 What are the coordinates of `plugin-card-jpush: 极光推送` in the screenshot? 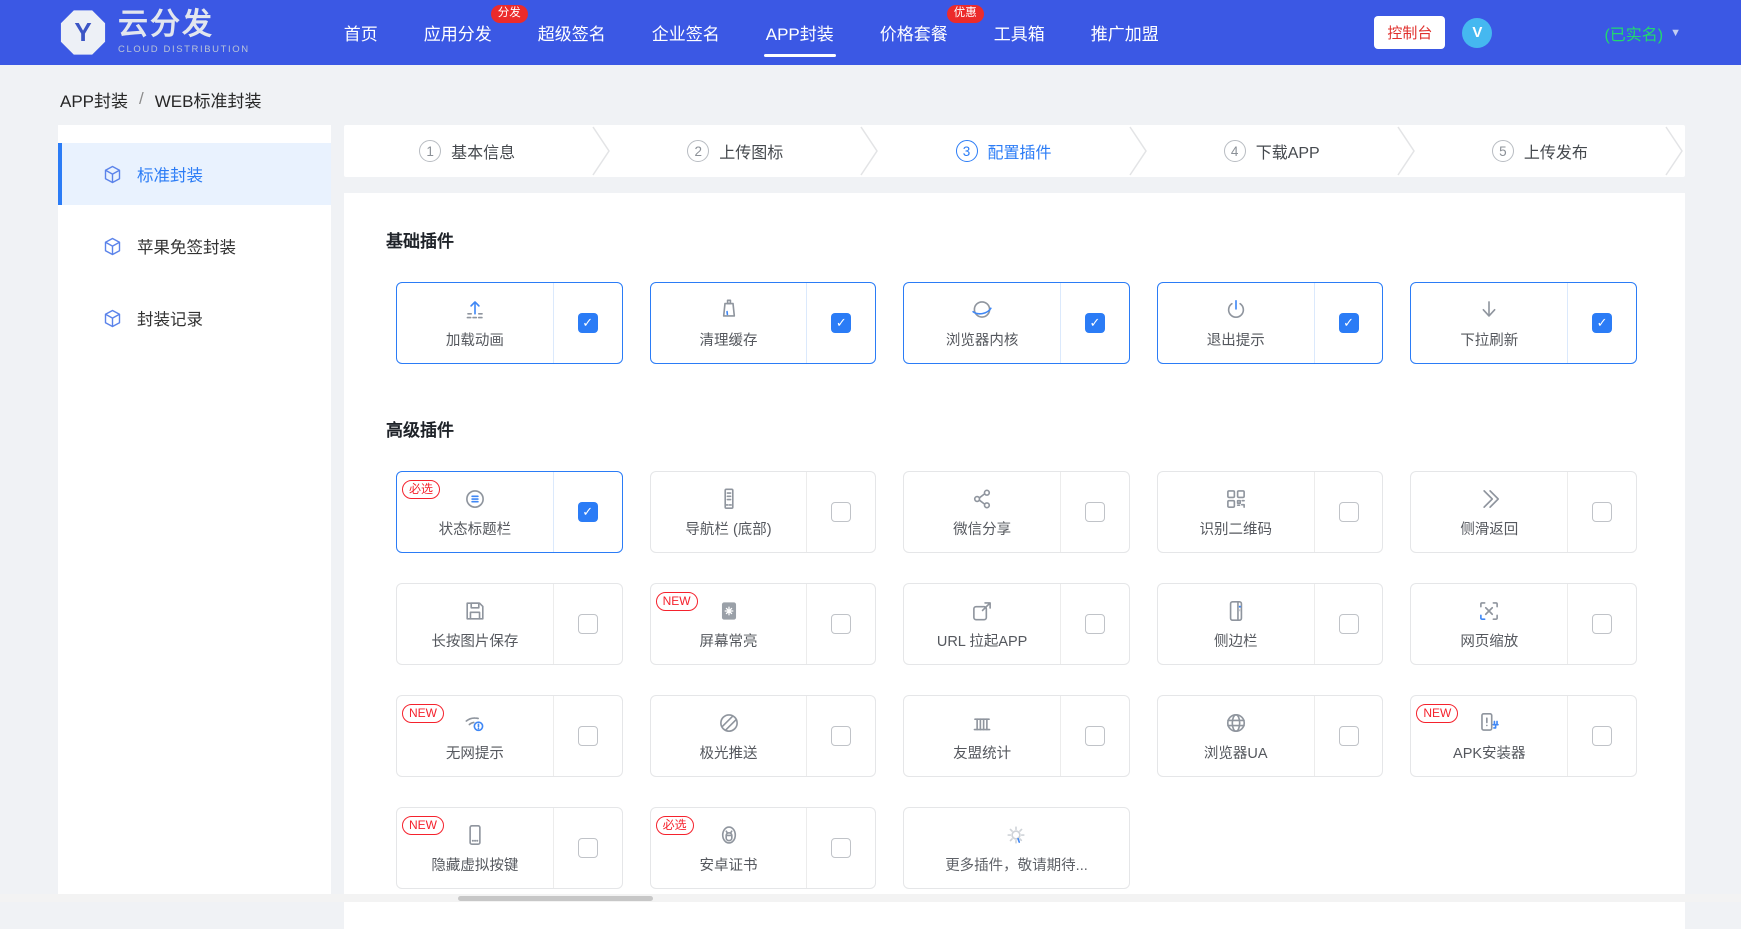 It's located at (763, 736).